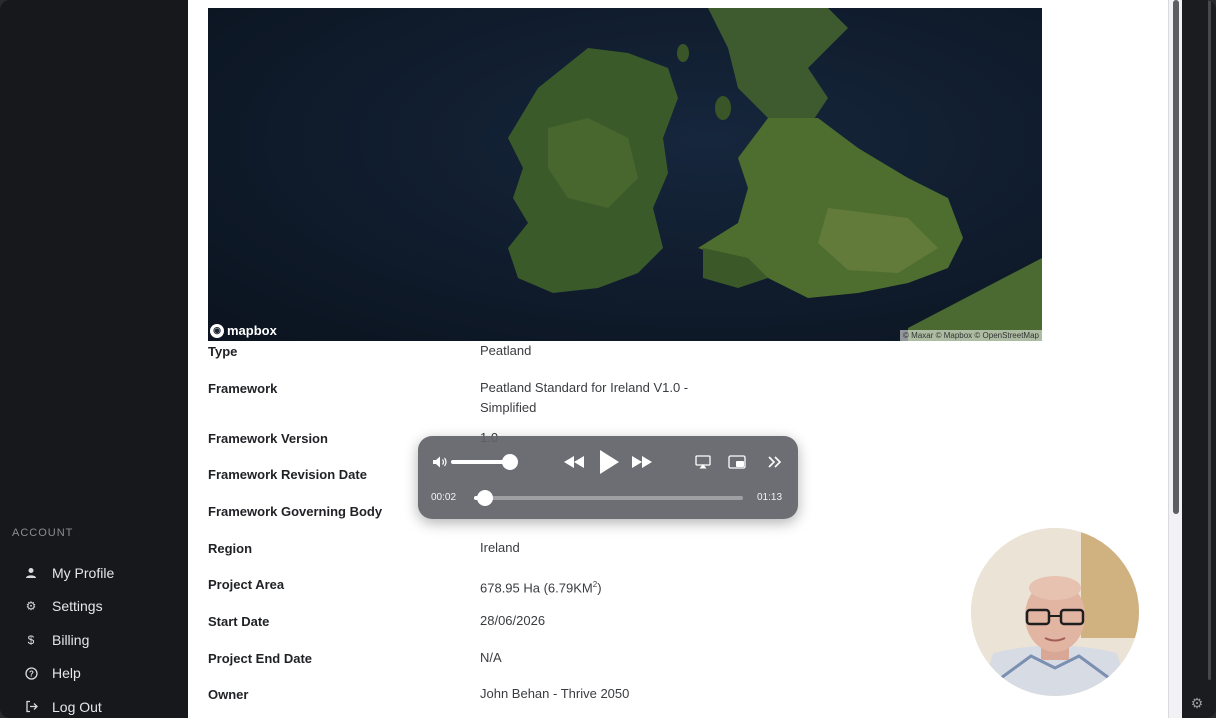  I want to click on help-icon: ?, so click(31, 673).